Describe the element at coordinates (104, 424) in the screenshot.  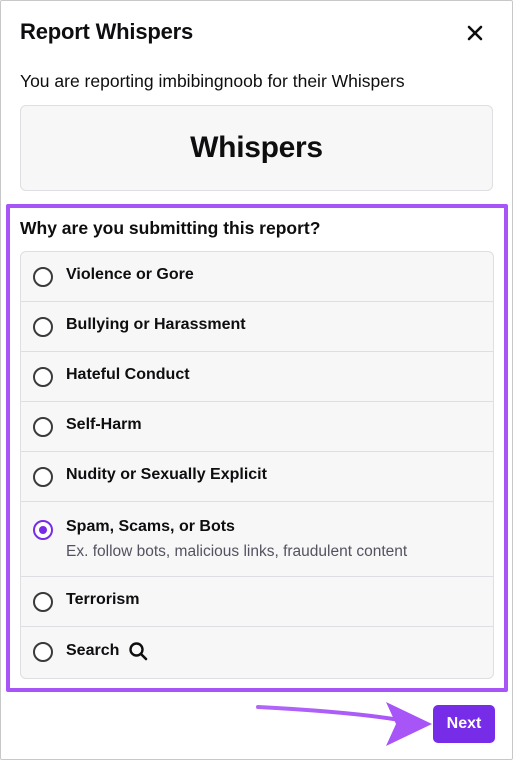
I see `option-label: Self-Harm` at that location.